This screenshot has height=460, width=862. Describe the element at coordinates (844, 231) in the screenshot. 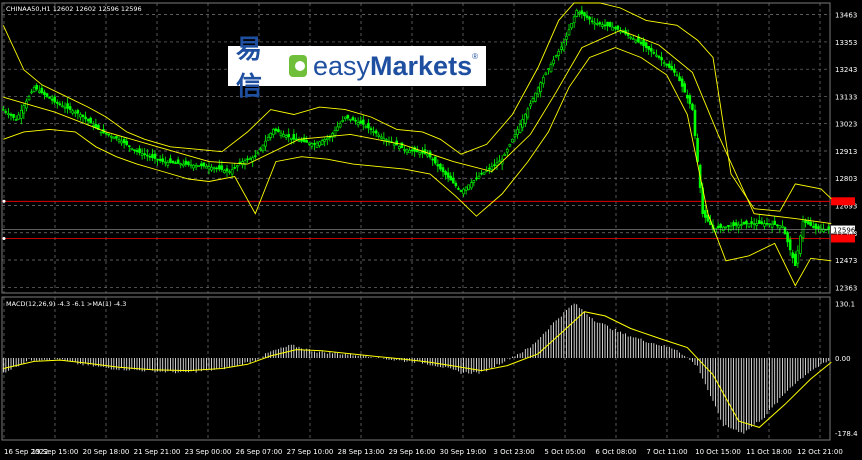

I see `current-price-label: 12596` at that location.